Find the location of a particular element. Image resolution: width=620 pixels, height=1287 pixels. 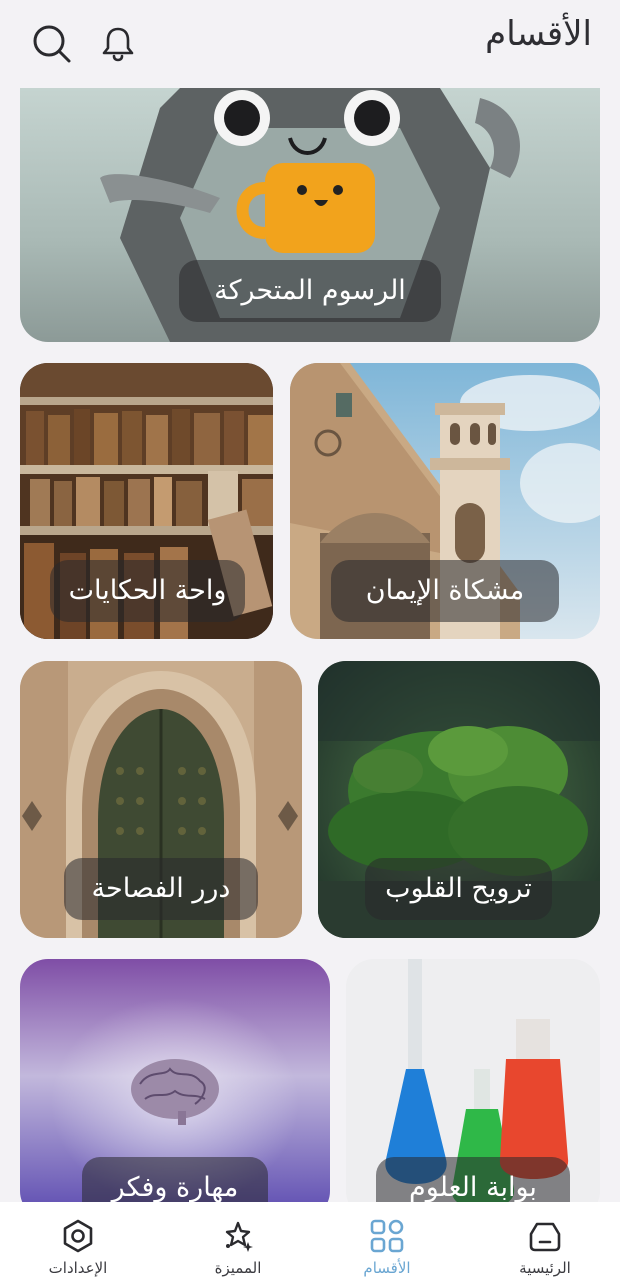

search-icon is located at coordinates (52, 44).